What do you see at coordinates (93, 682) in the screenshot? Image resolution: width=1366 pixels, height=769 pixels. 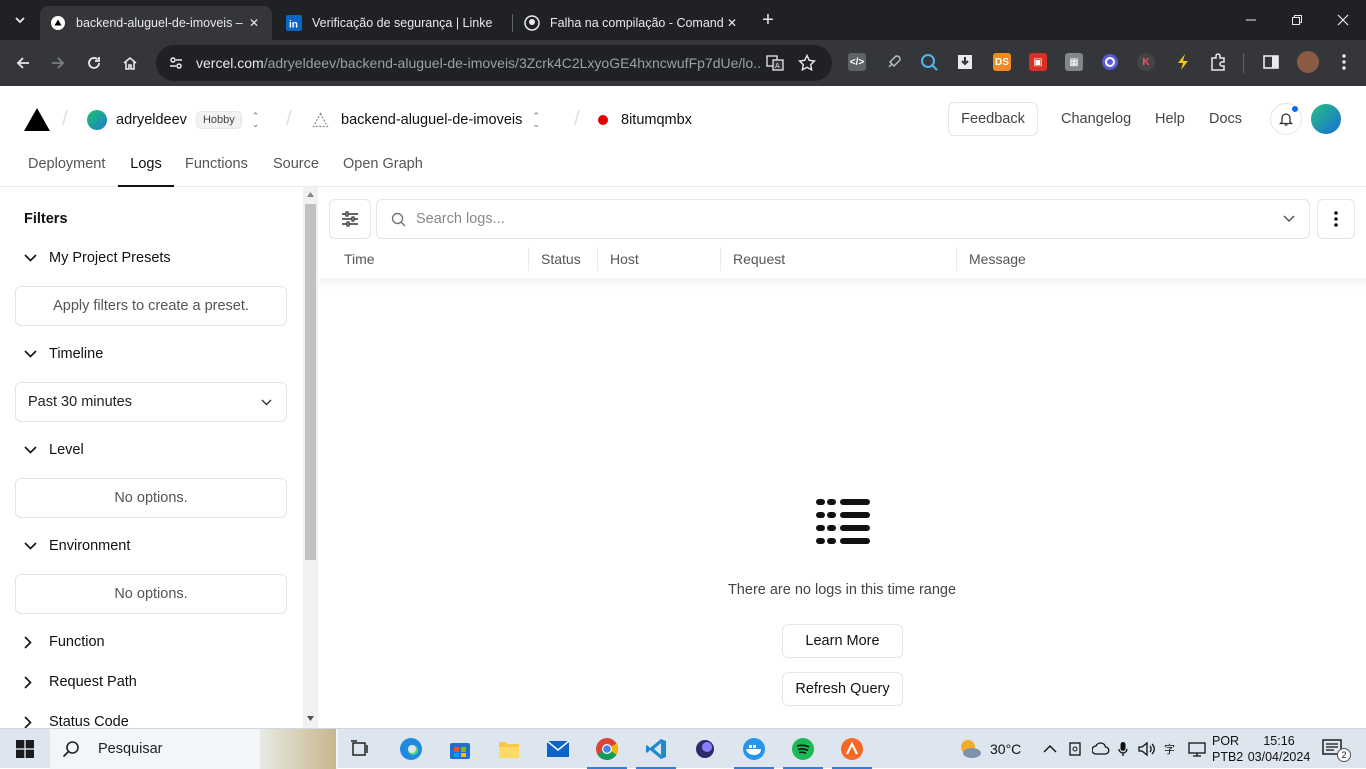 I see `section-label: Request Path` at bounding box center [93, 682].